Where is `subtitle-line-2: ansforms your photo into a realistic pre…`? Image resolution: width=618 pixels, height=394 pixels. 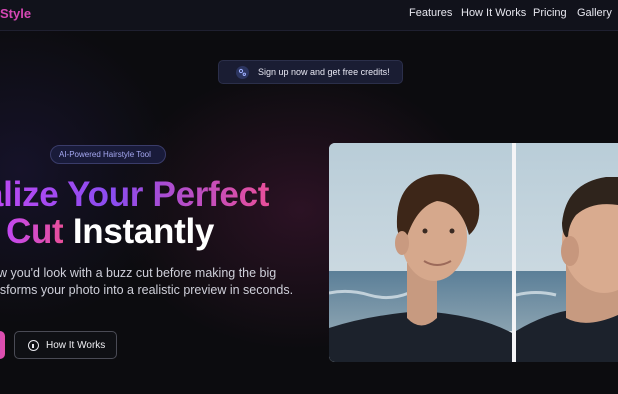
subtitle-line-2: ansforms your photo into a realistic pre… is located at coordinates (147, 290).